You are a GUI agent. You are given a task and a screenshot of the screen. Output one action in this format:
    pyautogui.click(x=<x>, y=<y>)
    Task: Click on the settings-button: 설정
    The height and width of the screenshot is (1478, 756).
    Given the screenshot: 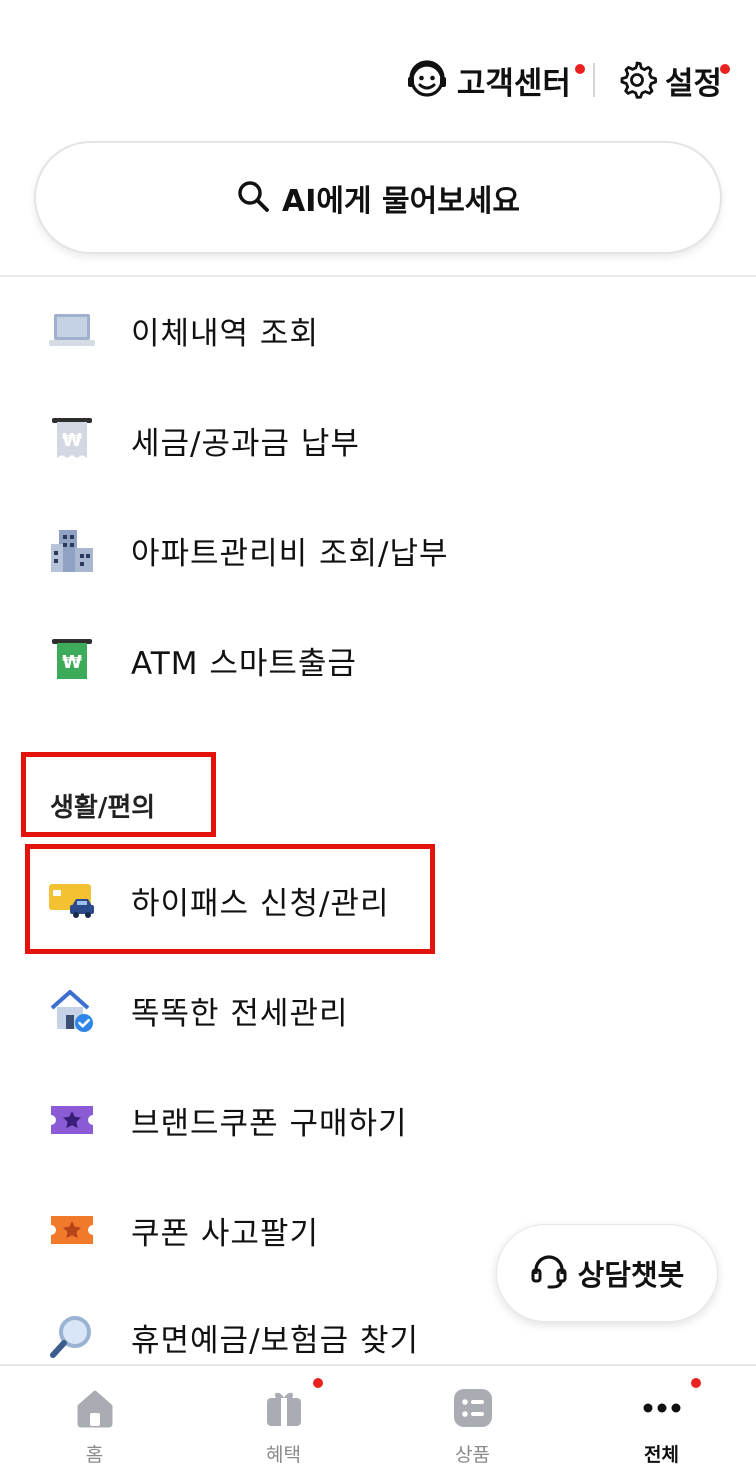 What is the action you would take?
    pyautogui.click(x=673, y=80)
    